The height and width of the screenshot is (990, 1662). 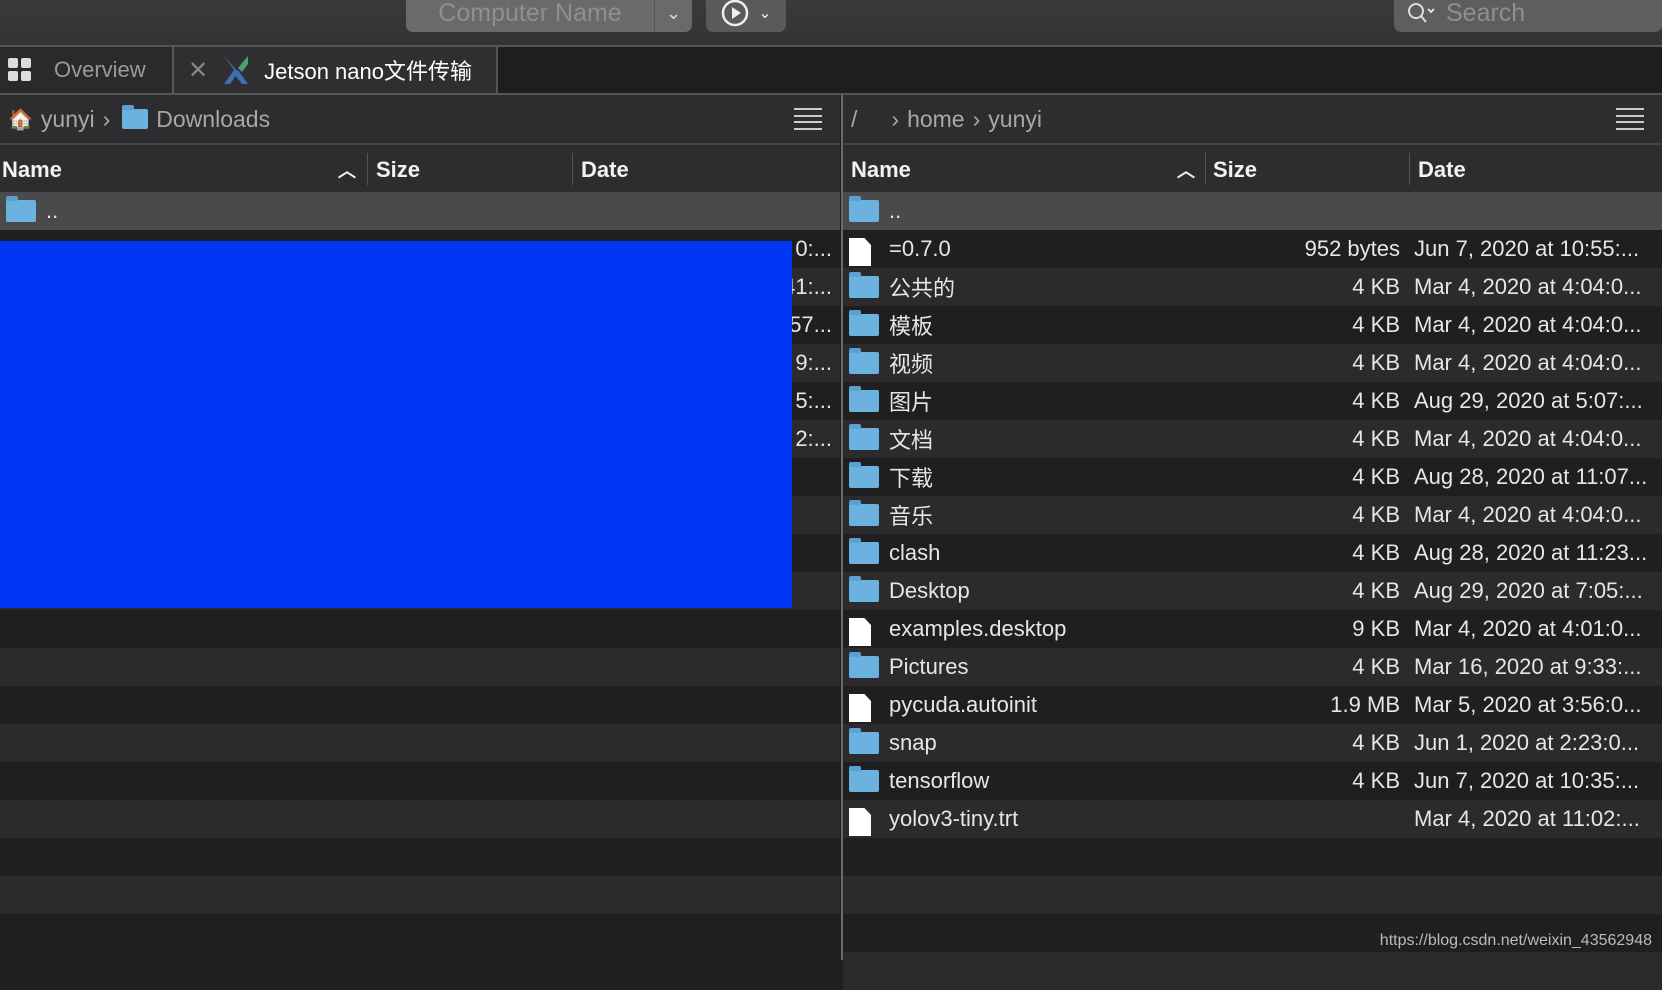 I want to click on connect-button: ⌄, so click(x=746, y=16).